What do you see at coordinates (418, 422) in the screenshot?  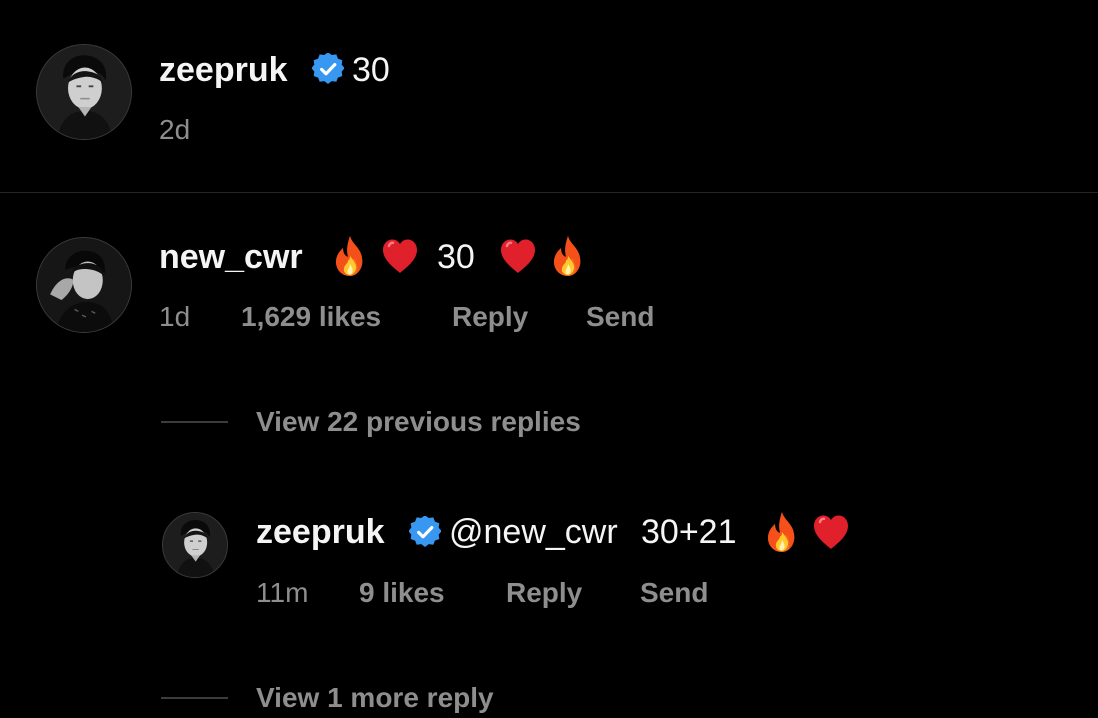 I see `view-previous-replies-button: View 22 previous replies` at bounding box center [418, 422].